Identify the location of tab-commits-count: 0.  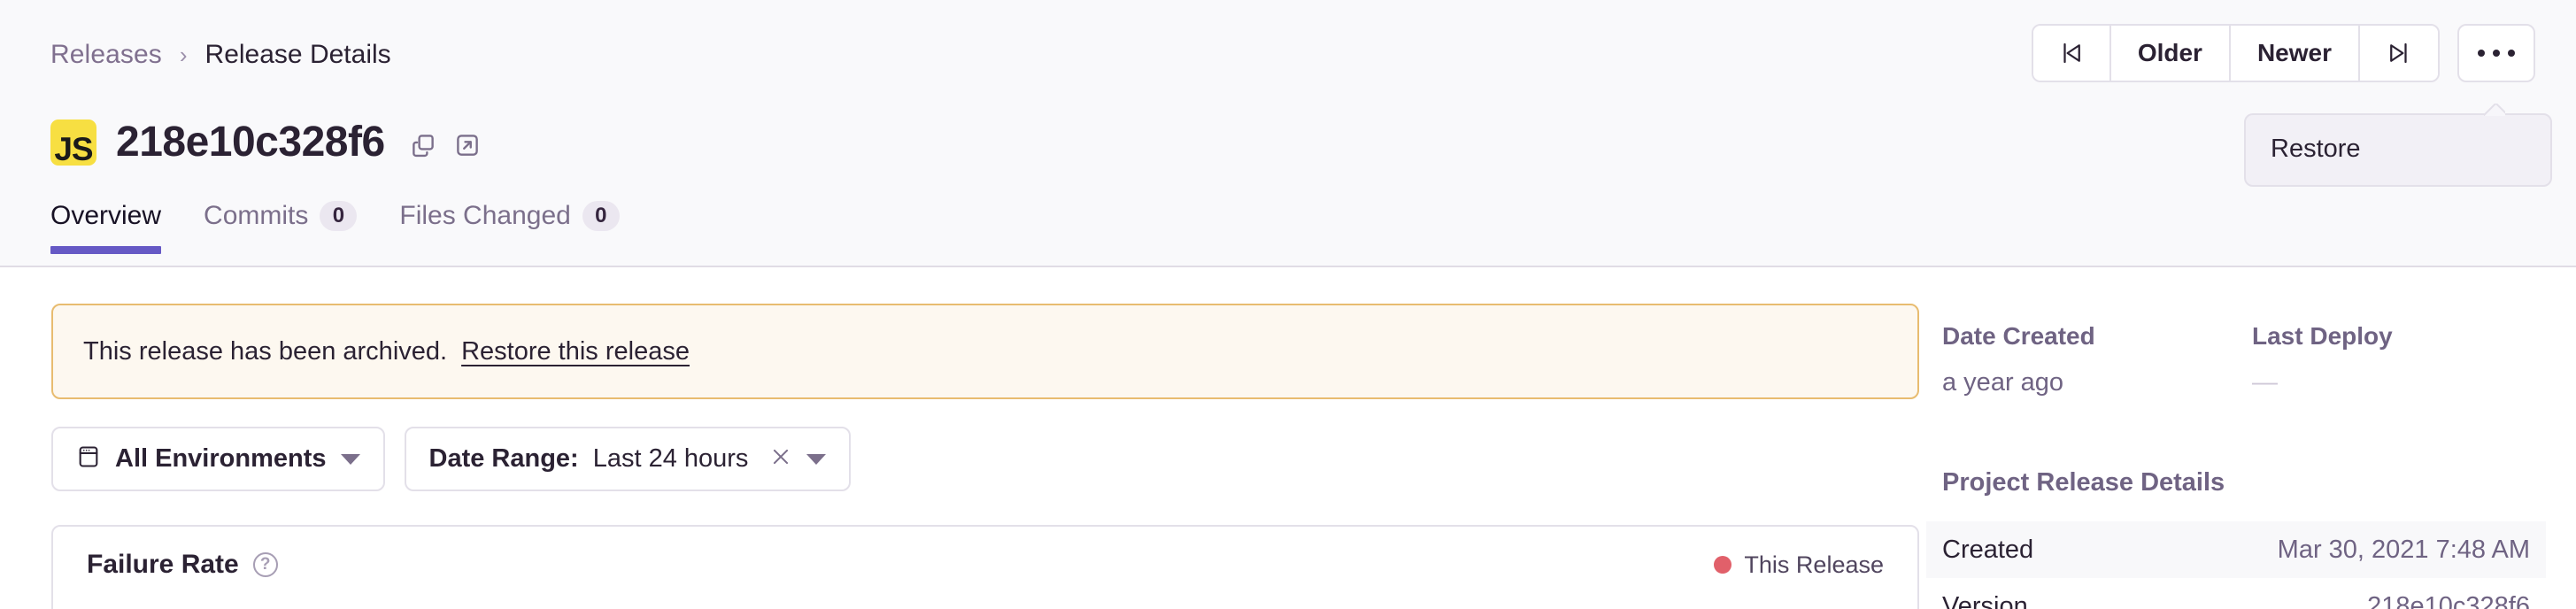
(339, 216).